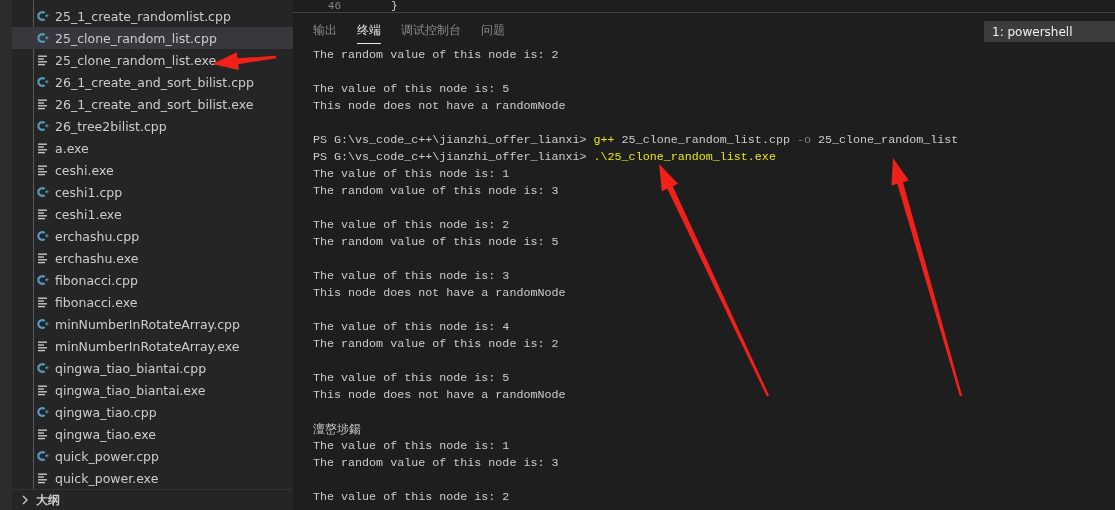 The width and height of the screenshot is (1115, 510). I want to click on line-number: 46, so click(333, 6).